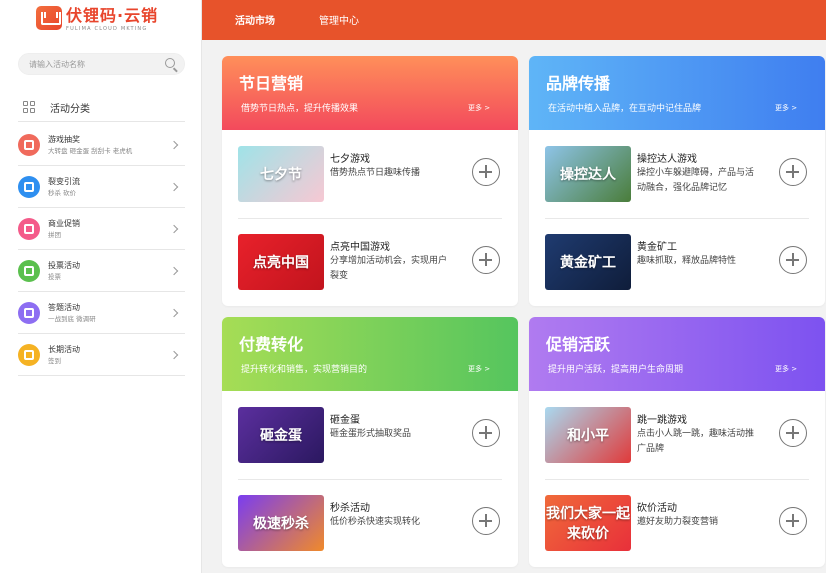  I want to click on card-header: 节日营销 借势节日热点，提升传播效果 更多 >, so click(370, 93).